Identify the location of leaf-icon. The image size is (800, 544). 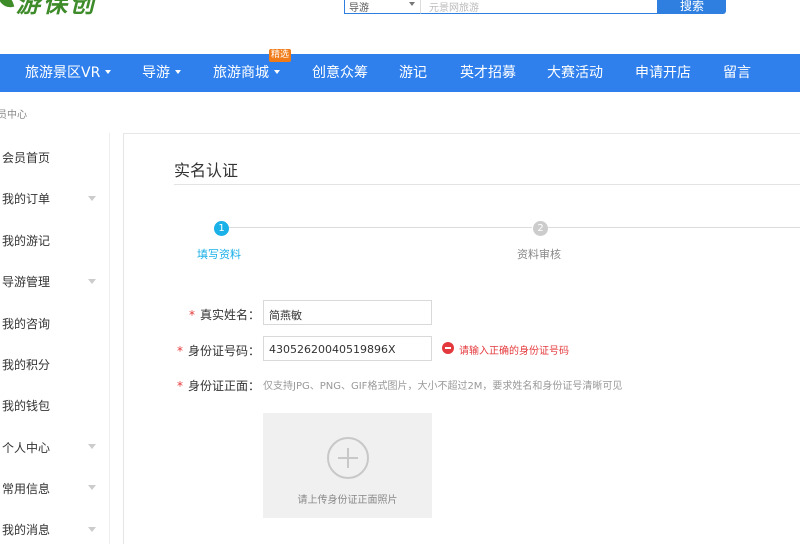
(7, 5).